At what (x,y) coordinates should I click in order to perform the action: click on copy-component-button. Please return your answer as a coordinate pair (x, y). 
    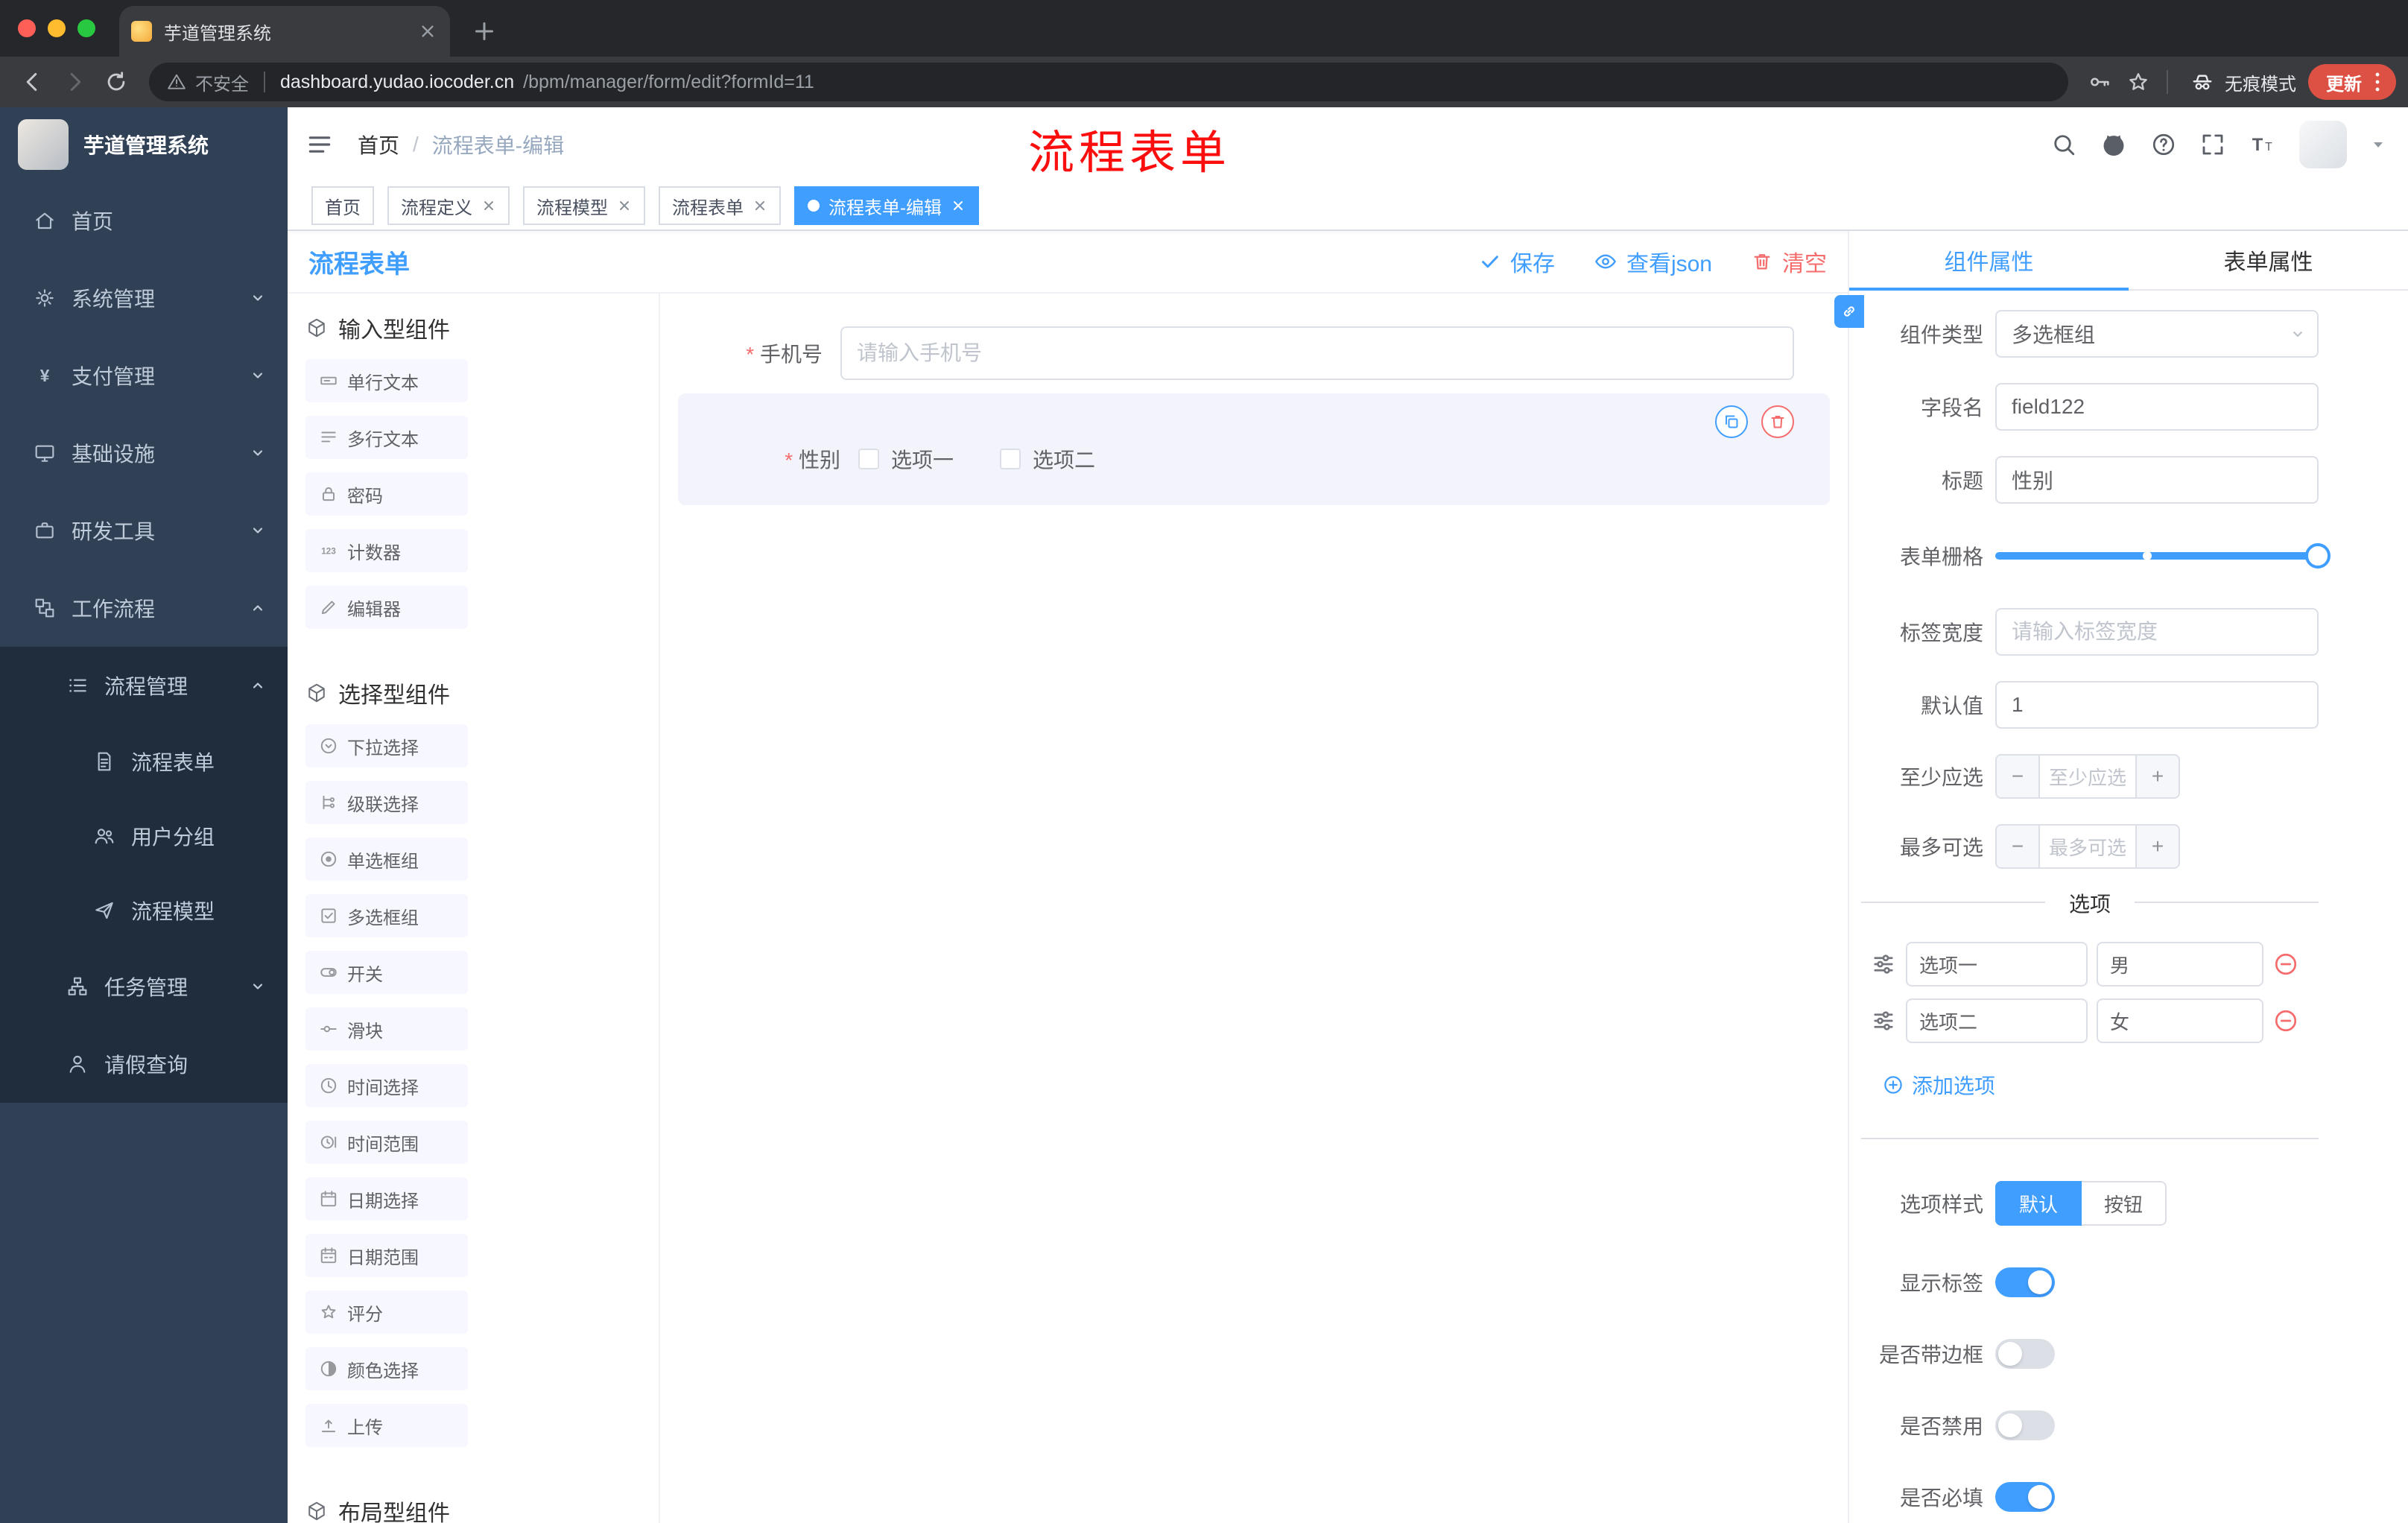
    Looking at the image, I should click on (1731, 422).